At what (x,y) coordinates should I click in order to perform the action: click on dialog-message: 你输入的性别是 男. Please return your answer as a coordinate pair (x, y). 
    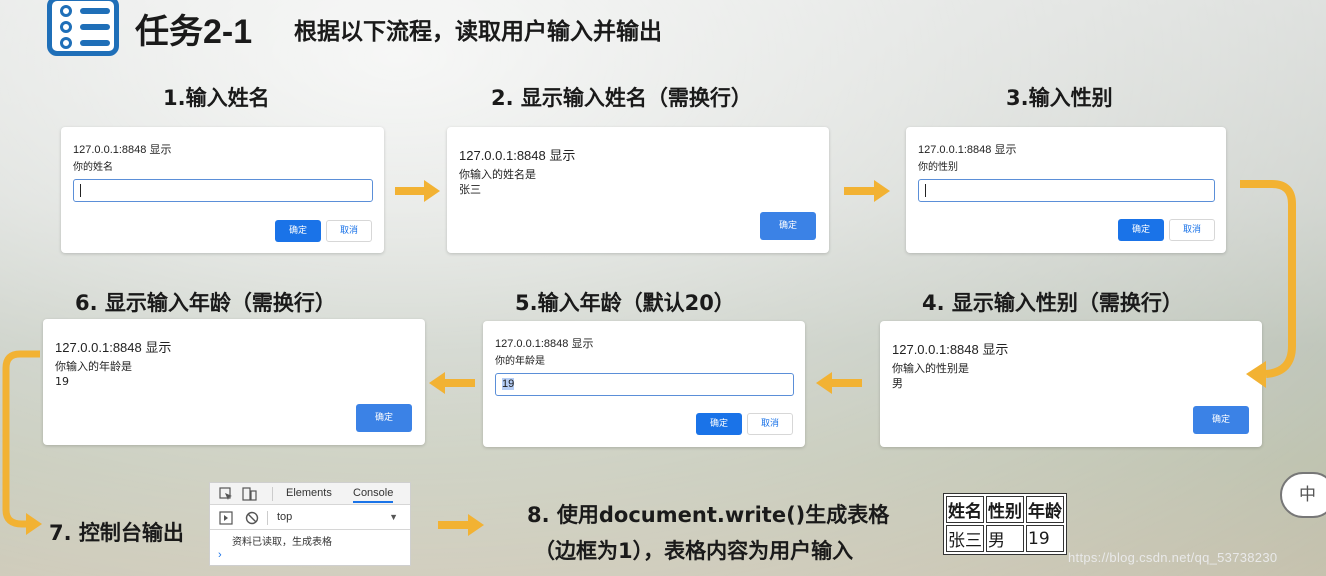
    Looking at the image, I should click on (930, 376).